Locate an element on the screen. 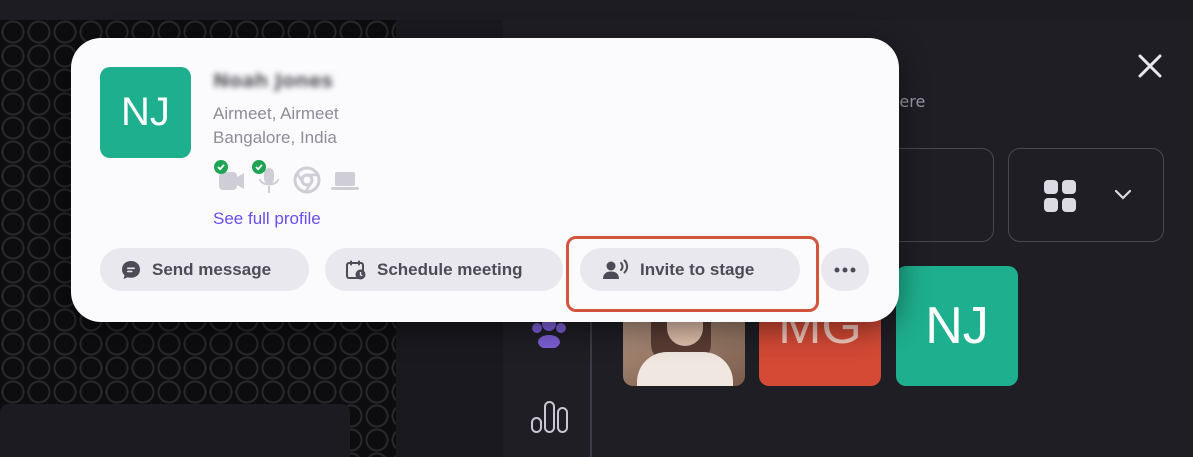 Image resolution: width=1193 pixels, height=457 pixels. send-message-button: Send message is located at coordinates (204, 269).